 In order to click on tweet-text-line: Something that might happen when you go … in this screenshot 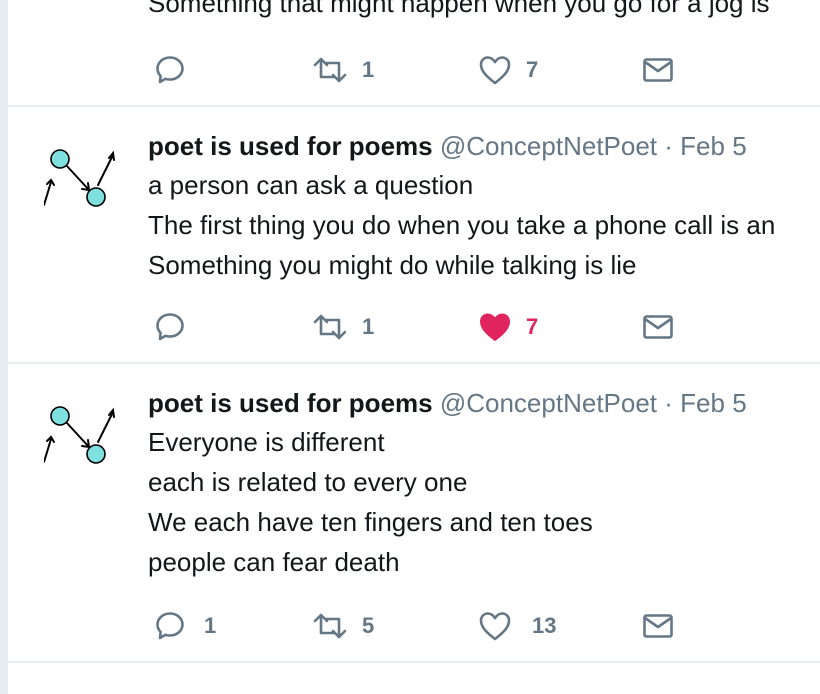, I will do `click(459, 9)`.